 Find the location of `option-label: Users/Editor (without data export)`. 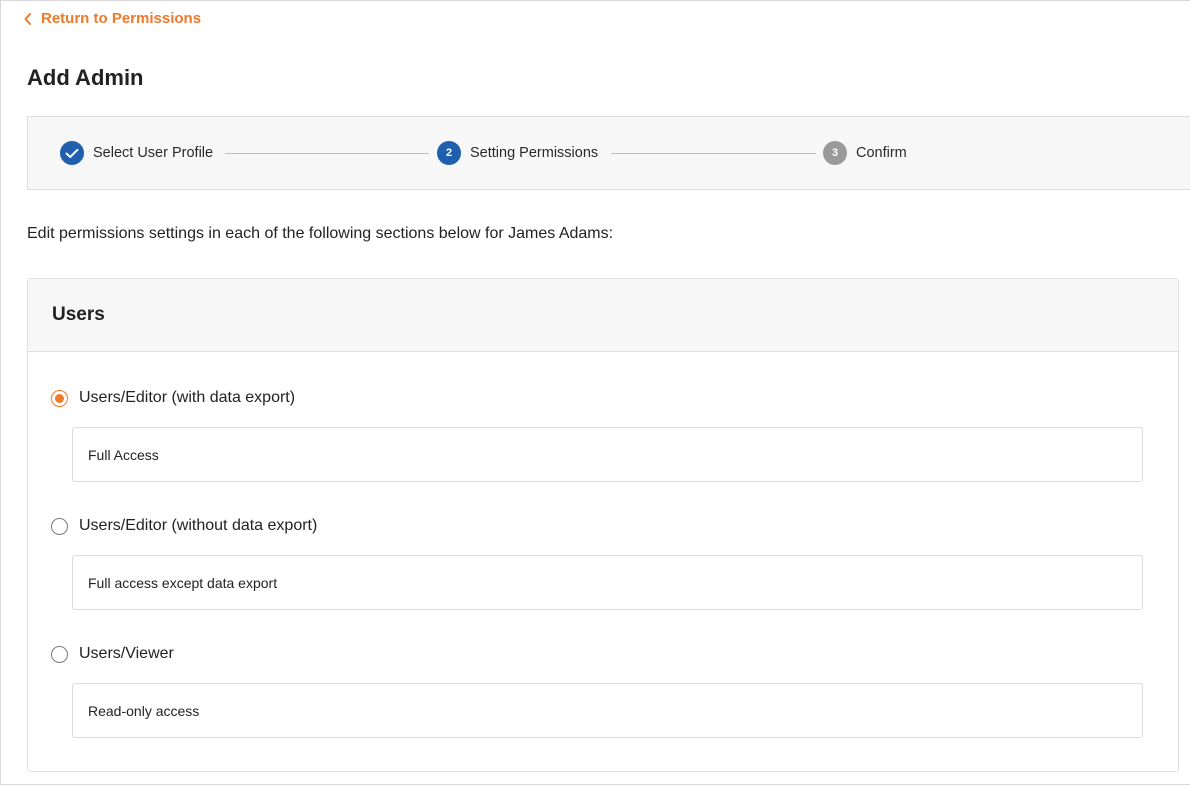

option-label: Users/Editor (without data export) is located at coordinates (198, 525).